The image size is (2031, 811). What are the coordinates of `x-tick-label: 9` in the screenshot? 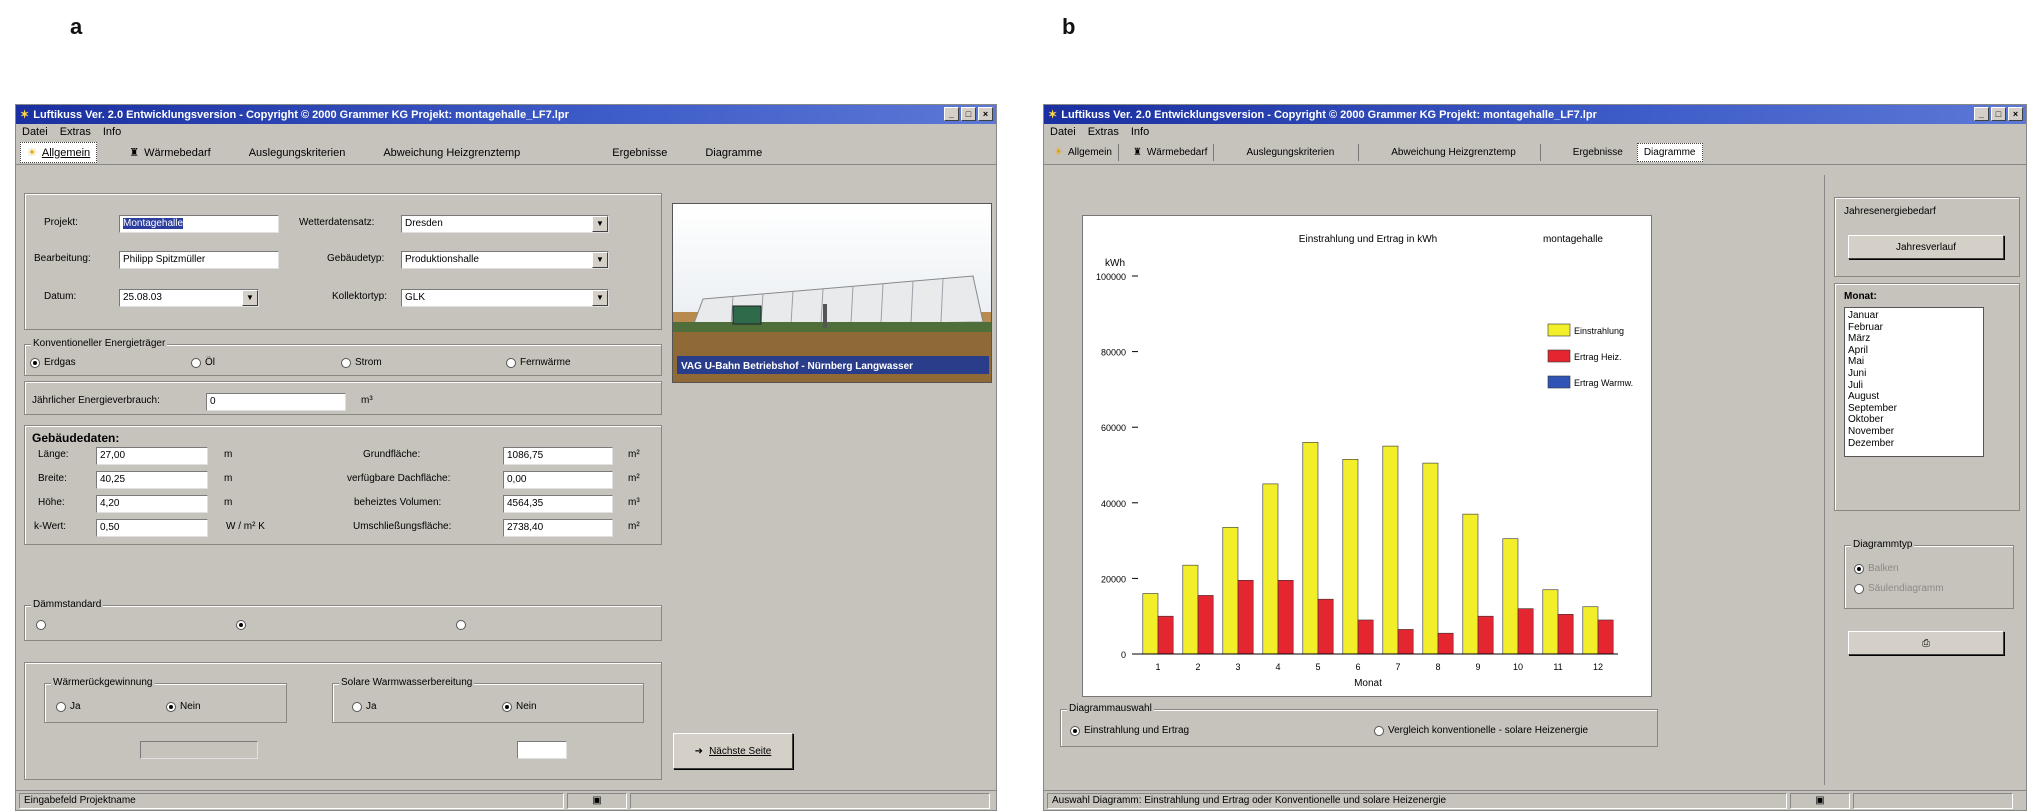 It's located at (1477, 667).